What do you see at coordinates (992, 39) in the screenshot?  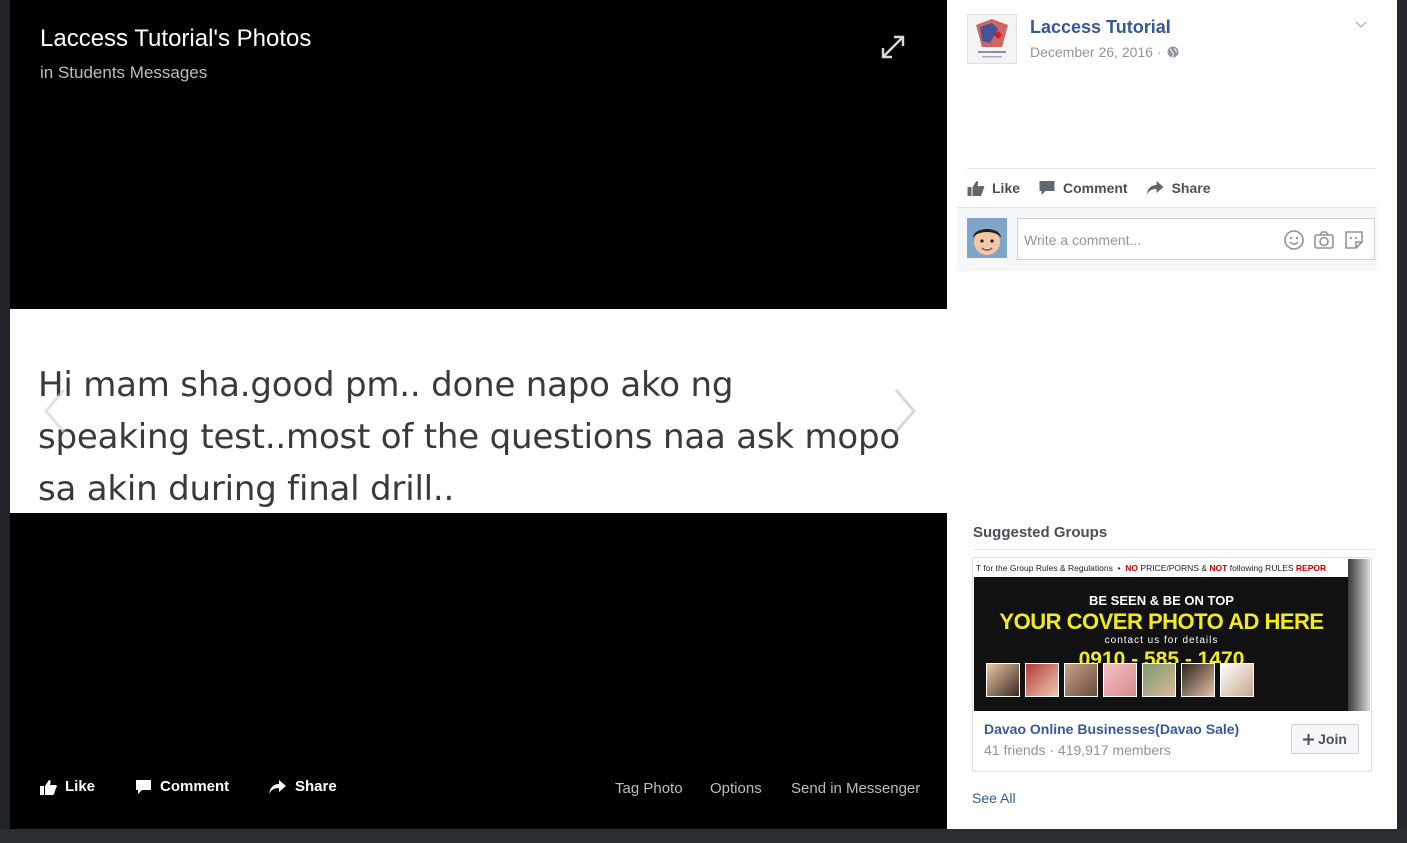 I see `page-avatar` at bounding box center [992, 39].